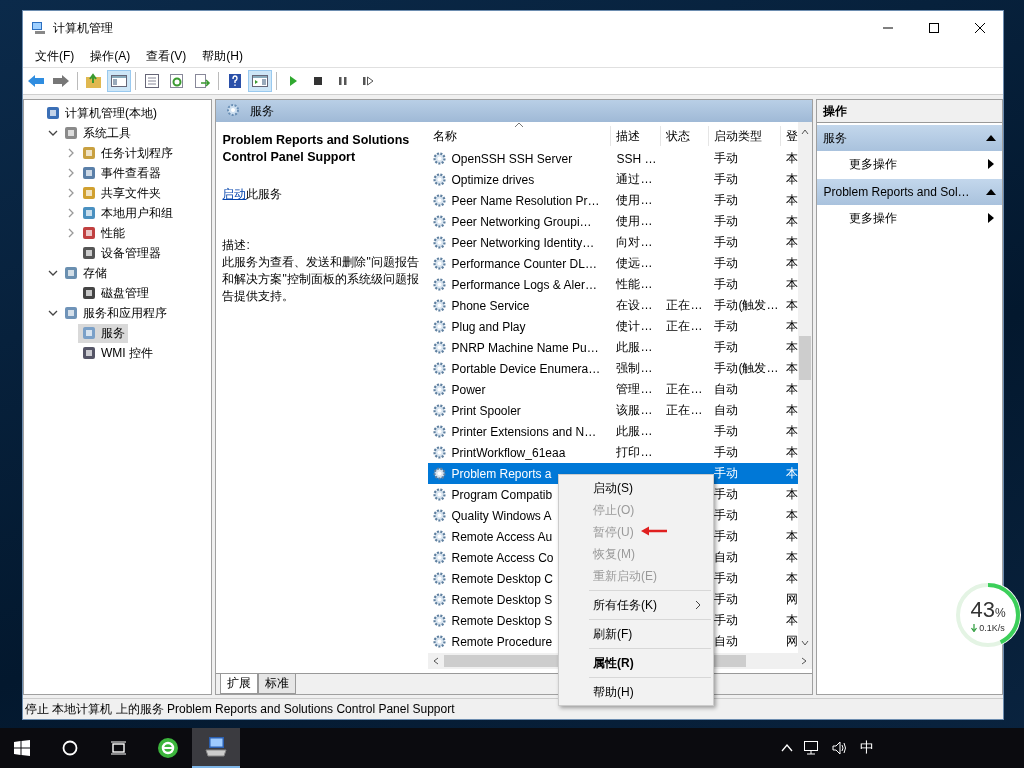 This screenshot has width=1024, height=768. What do you see at coordinates (321, 279) in the screenshot?
I see `description-text: 此服务为查看、发送和删除"问题报告和解决方案"控制面板的系统级问题报告提供支持。` at bounding box center [321, 279].